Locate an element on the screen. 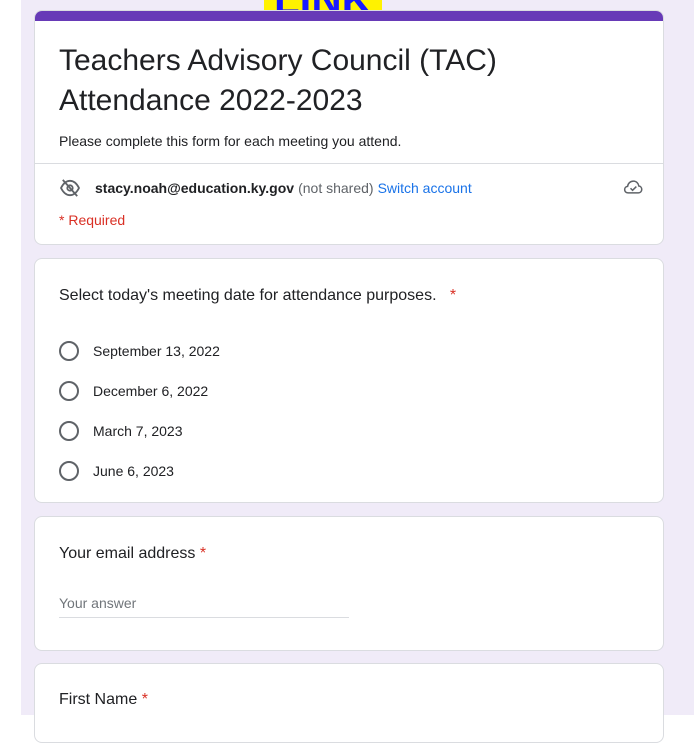 This screenshot has width=694, height=743. header-divider is located at coordinates (349, 163).